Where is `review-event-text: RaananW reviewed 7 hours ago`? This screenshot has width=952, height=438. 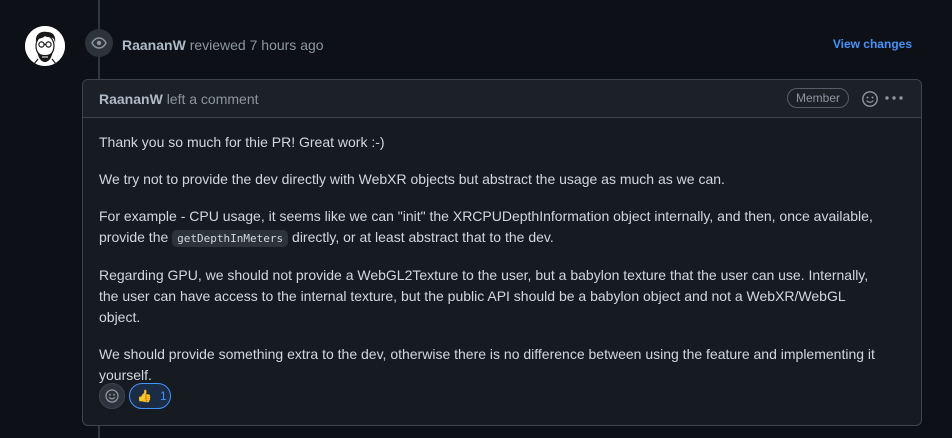
review-event-text: RaananW reviewed 7 hours ago is located at coordinates (223, 45).